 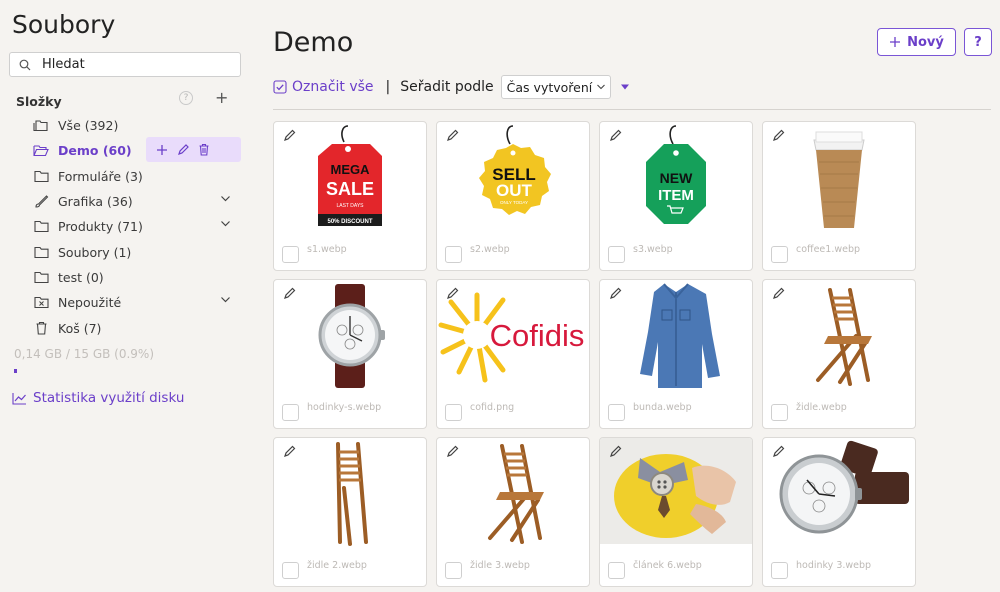 I want to click on thumbnail: NEW ITEM, so click(x=676, y=177).